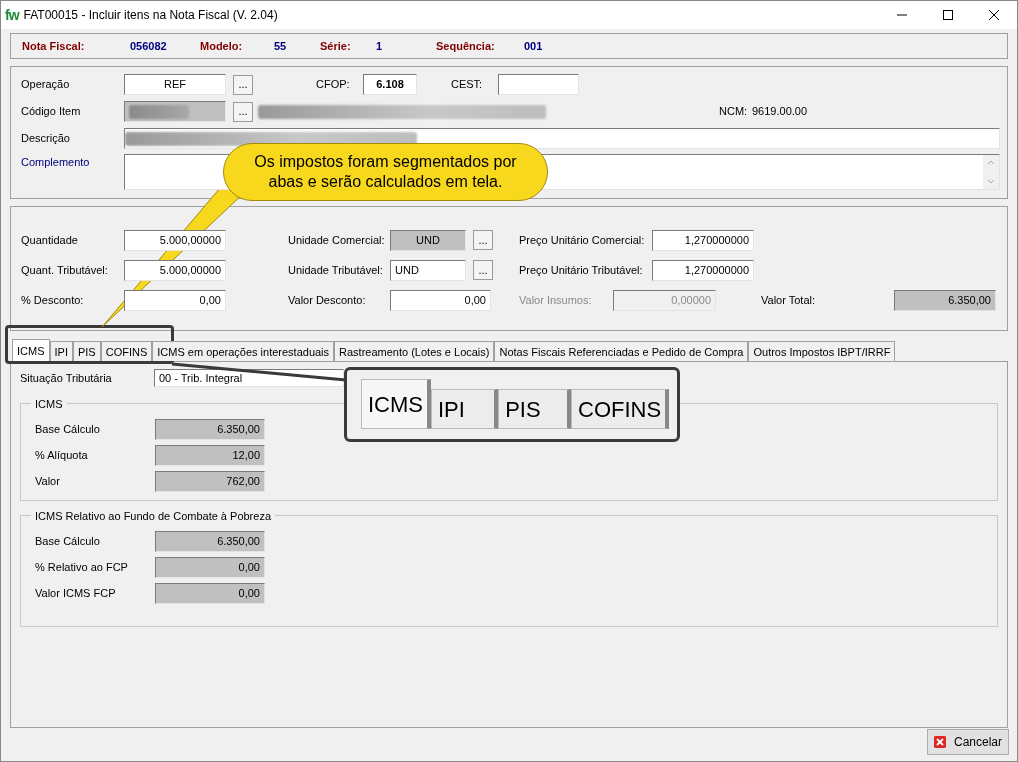  What do you see at coordinates (822, 351) in the screenshot?
I see `tab: Outros Impostos IBPT/IRRF` at bounding box center [822, 351].